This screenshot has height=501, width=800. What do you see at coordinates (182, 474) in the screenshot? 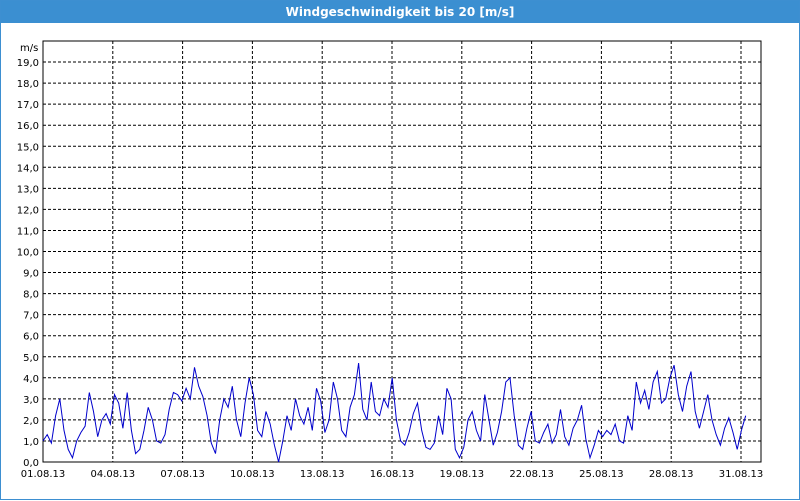
I see `x-tick-label: 07.08.13` at bounding box center [182, 474].